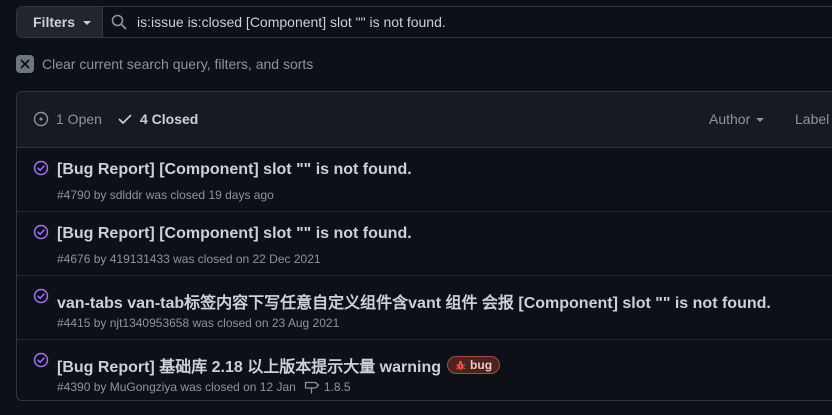 The image size is (832, 415). What do you see at coordinates (311, 387) in the screenshot?
I see `milestone-icon` at bounding box center [311, 387].